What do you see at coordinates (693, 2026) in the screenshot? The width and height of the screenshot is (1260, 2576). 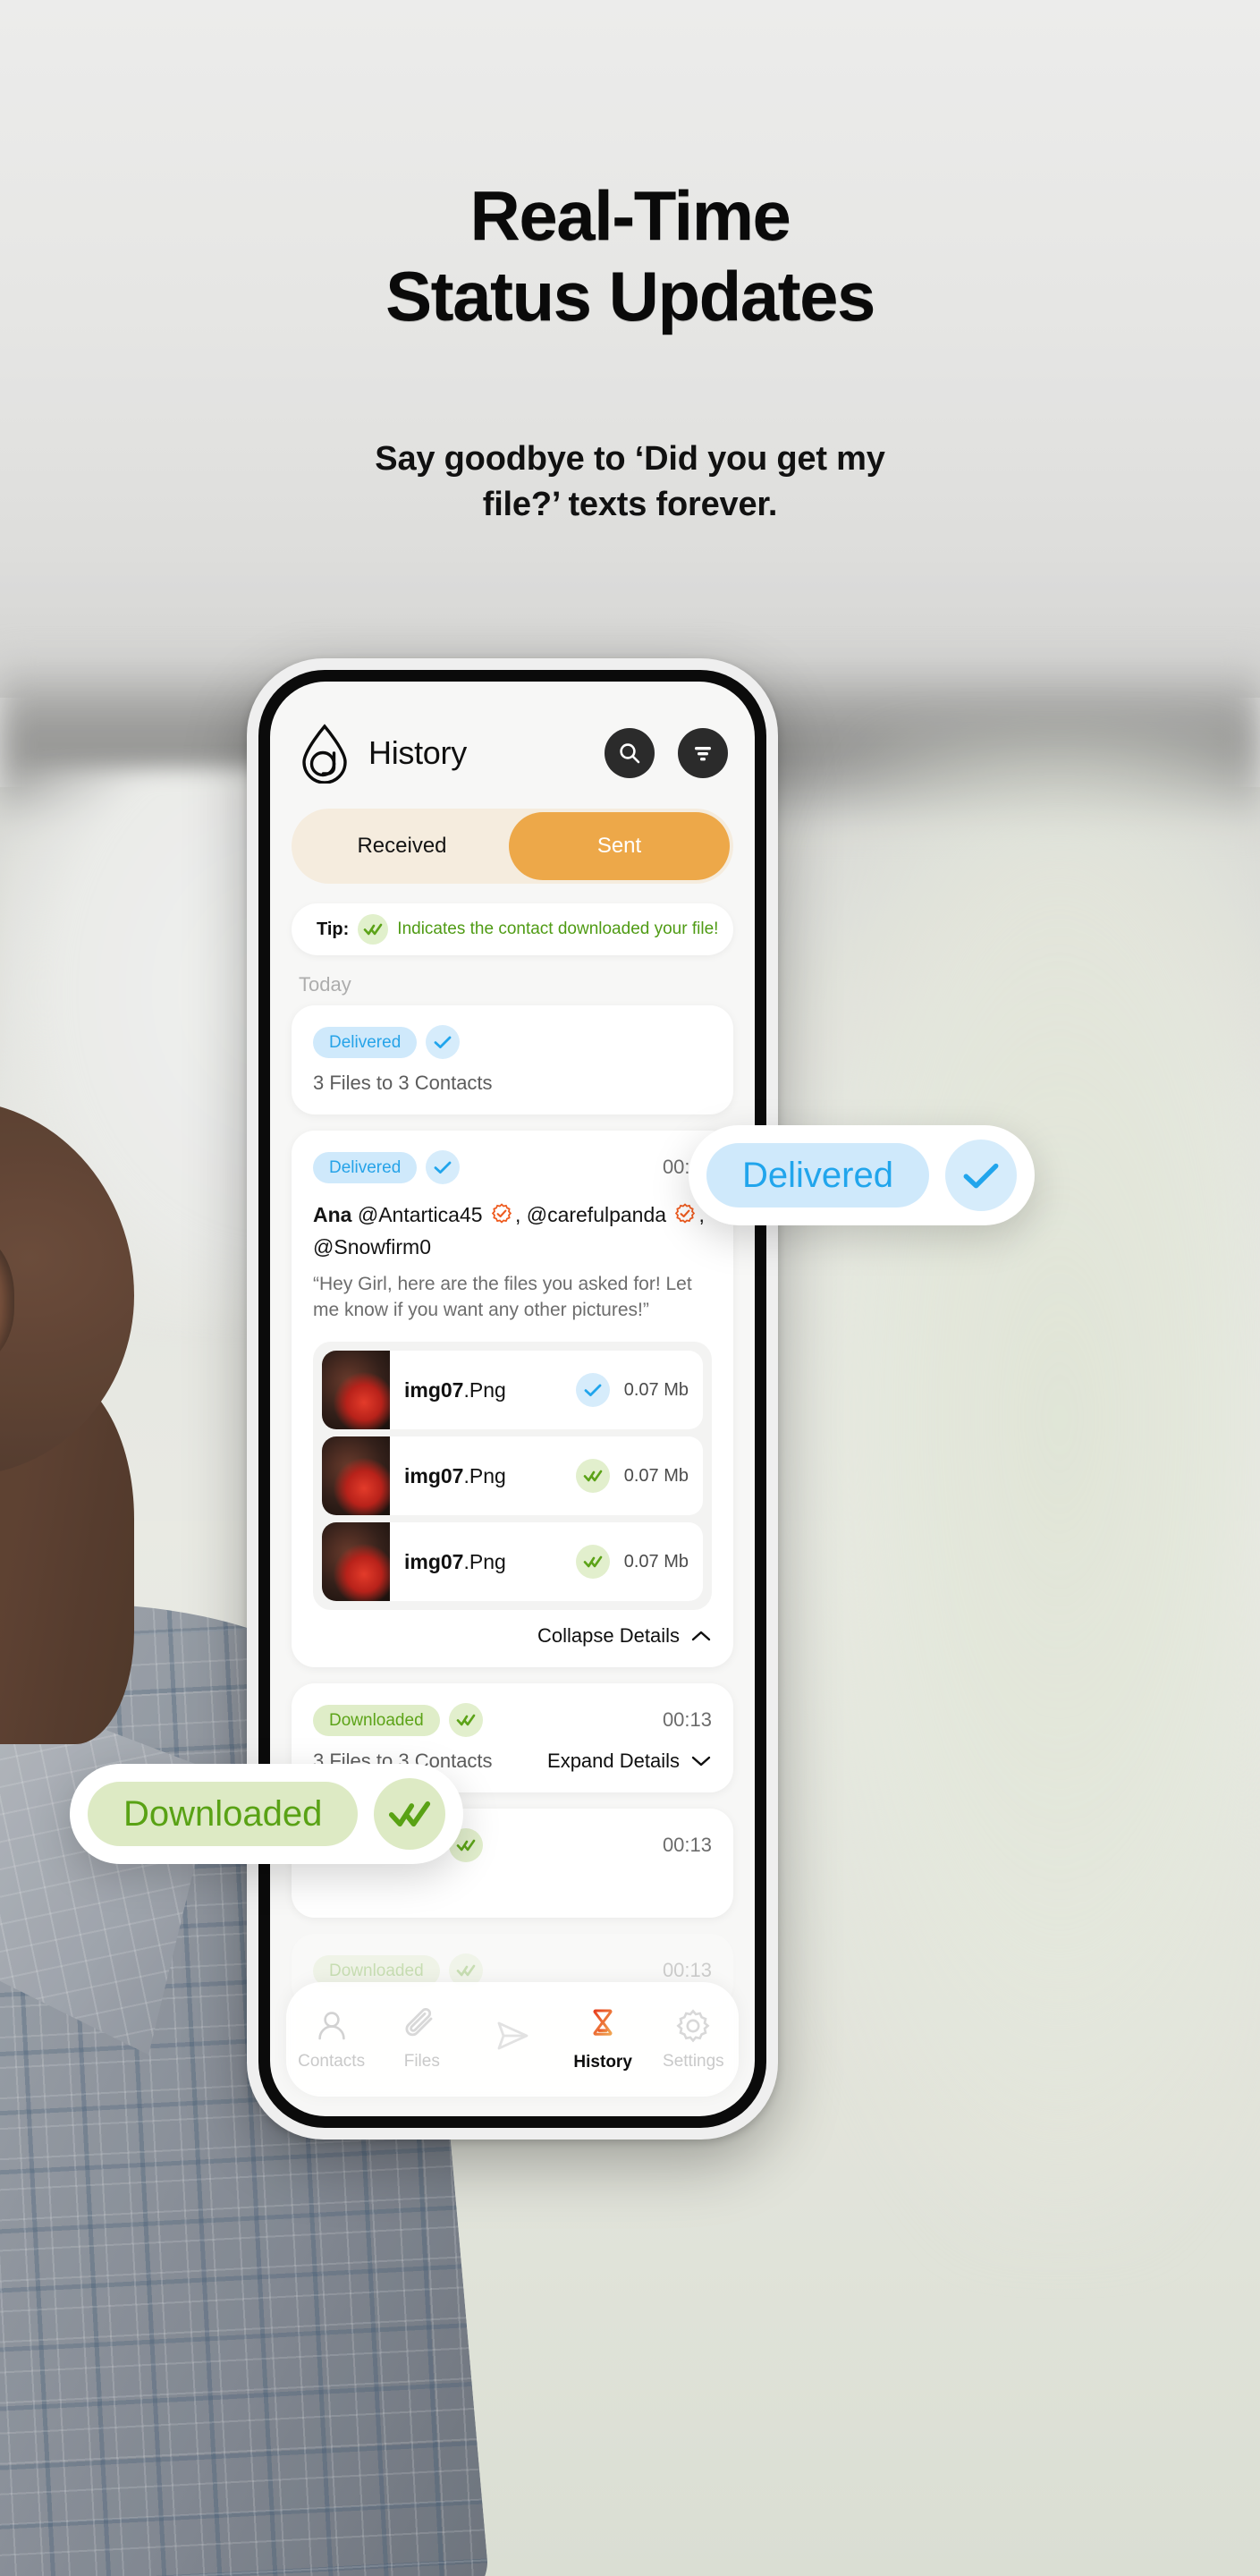 I see `gear-icon` at bounding box center [693, 2026].